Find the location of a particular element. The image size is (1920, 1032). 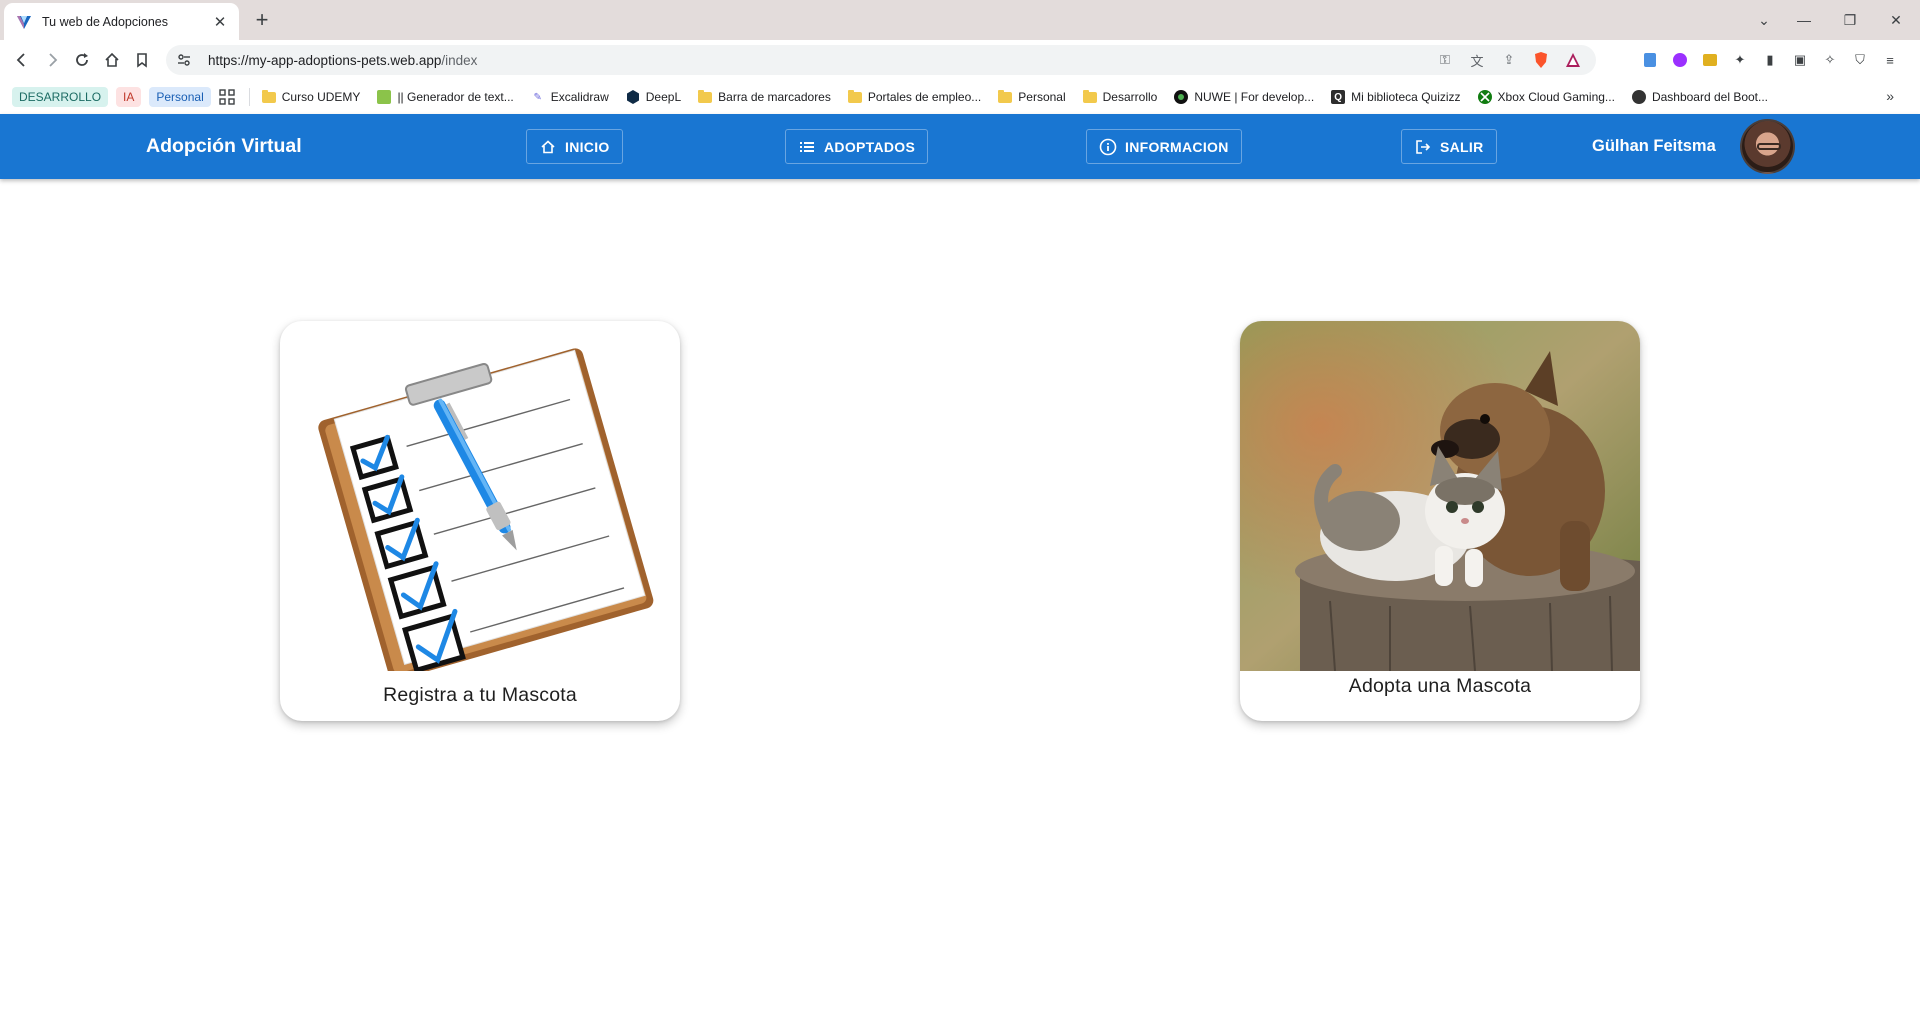

deepl-icon is located at coordinates (633, 97).